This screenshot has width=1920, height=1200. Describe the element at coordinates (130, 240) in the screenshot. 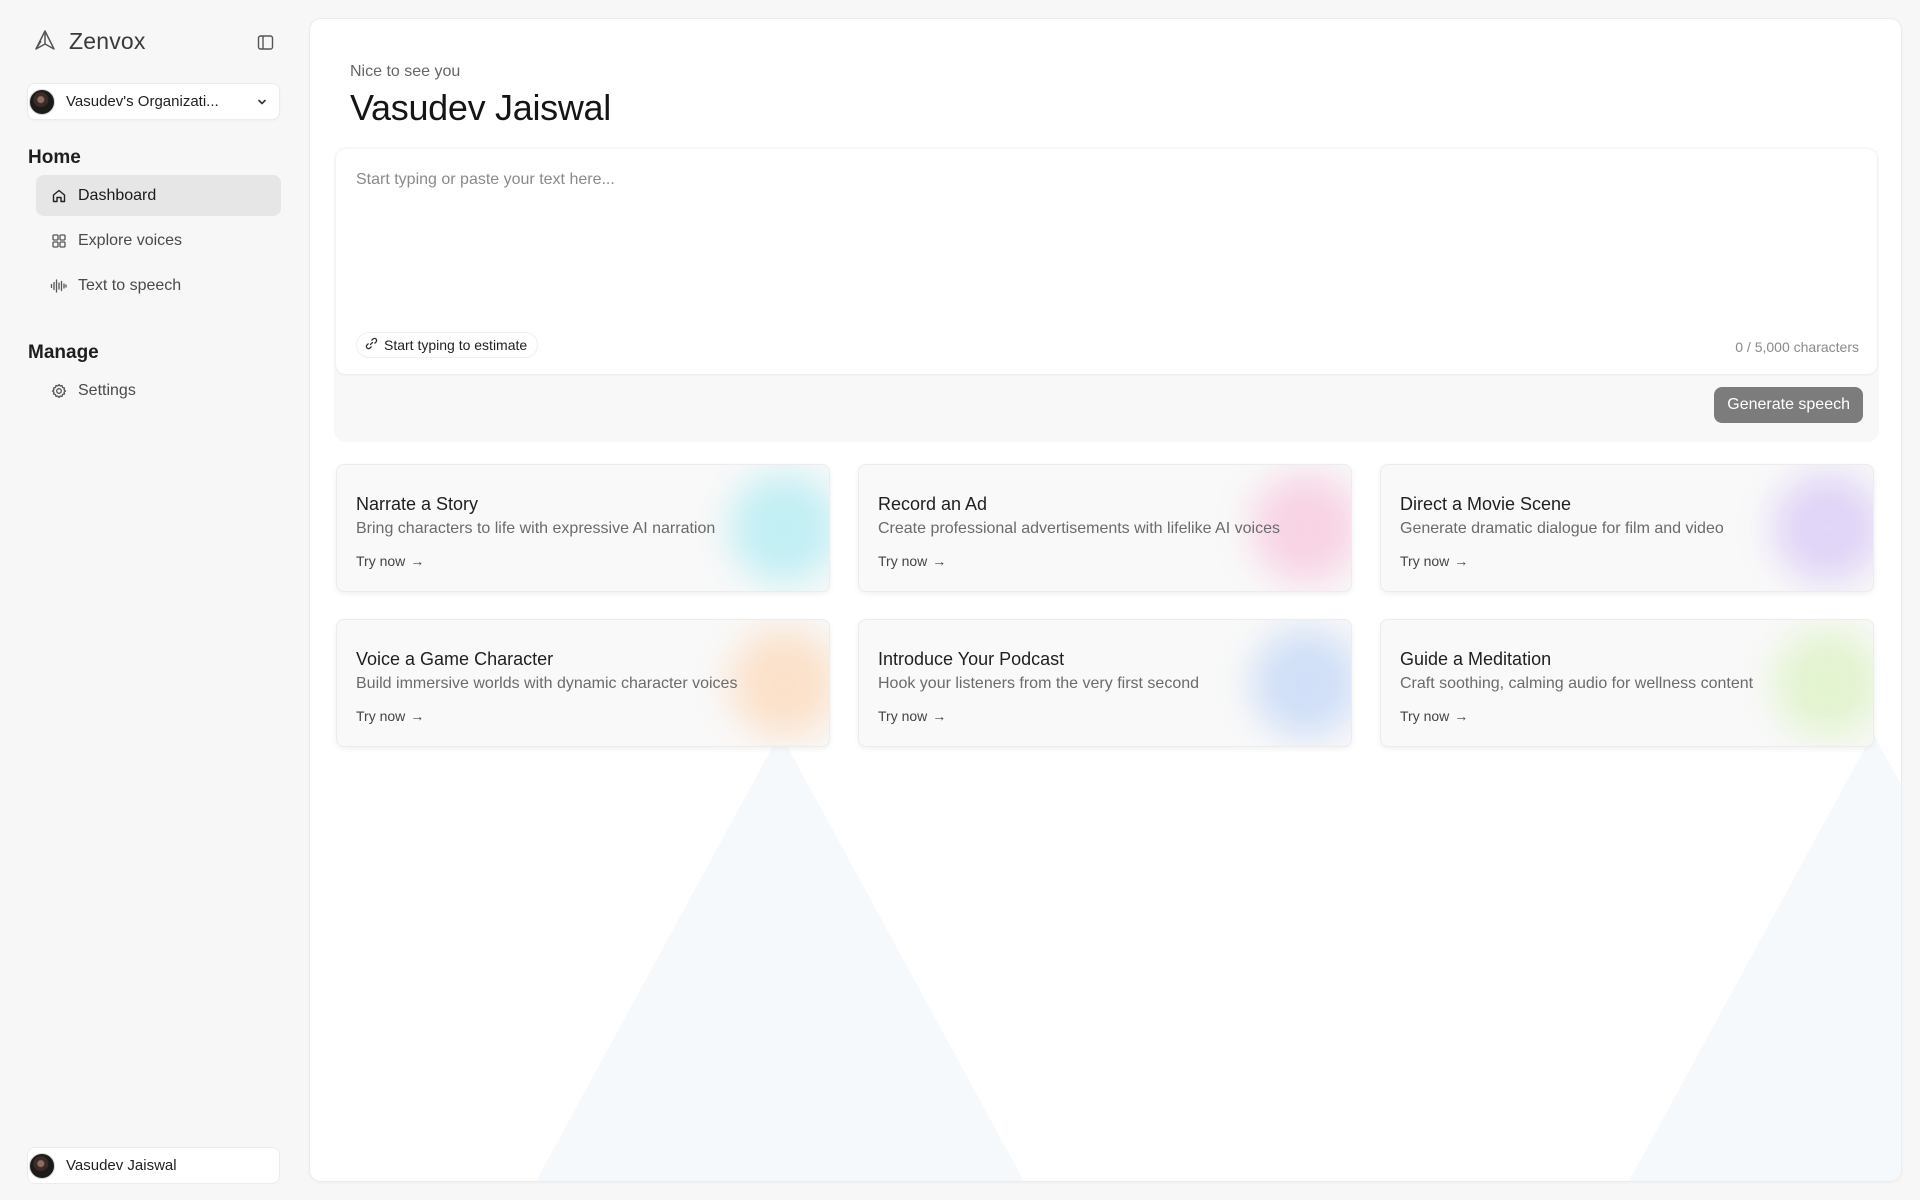

I see `sidebar-item-label: Explore voices` at that location.